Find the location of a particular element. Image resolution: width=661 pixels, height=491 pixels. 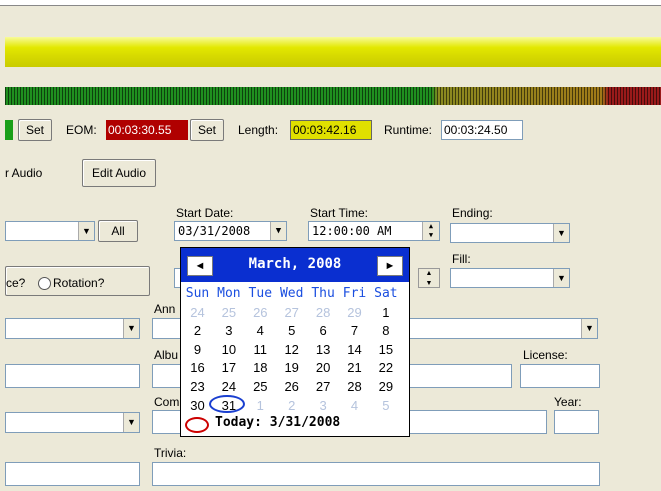

calendar-day: 19 is located at coordinates (291, 367).